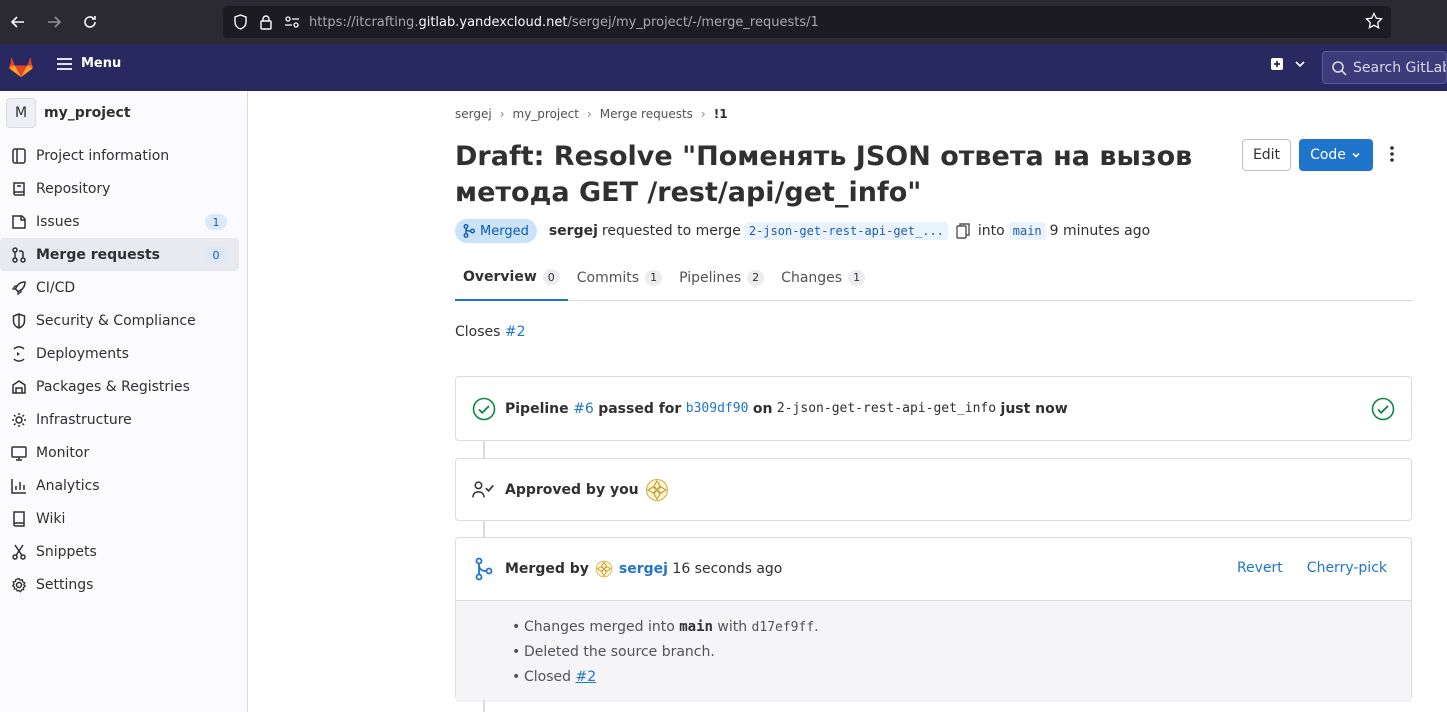 Image resolution: width=1447 pixels, height=712 pixels. Describe the element at coordinates (783, 627) in the screenshot. I see `merge-commit: d17ef9ff` at that location.